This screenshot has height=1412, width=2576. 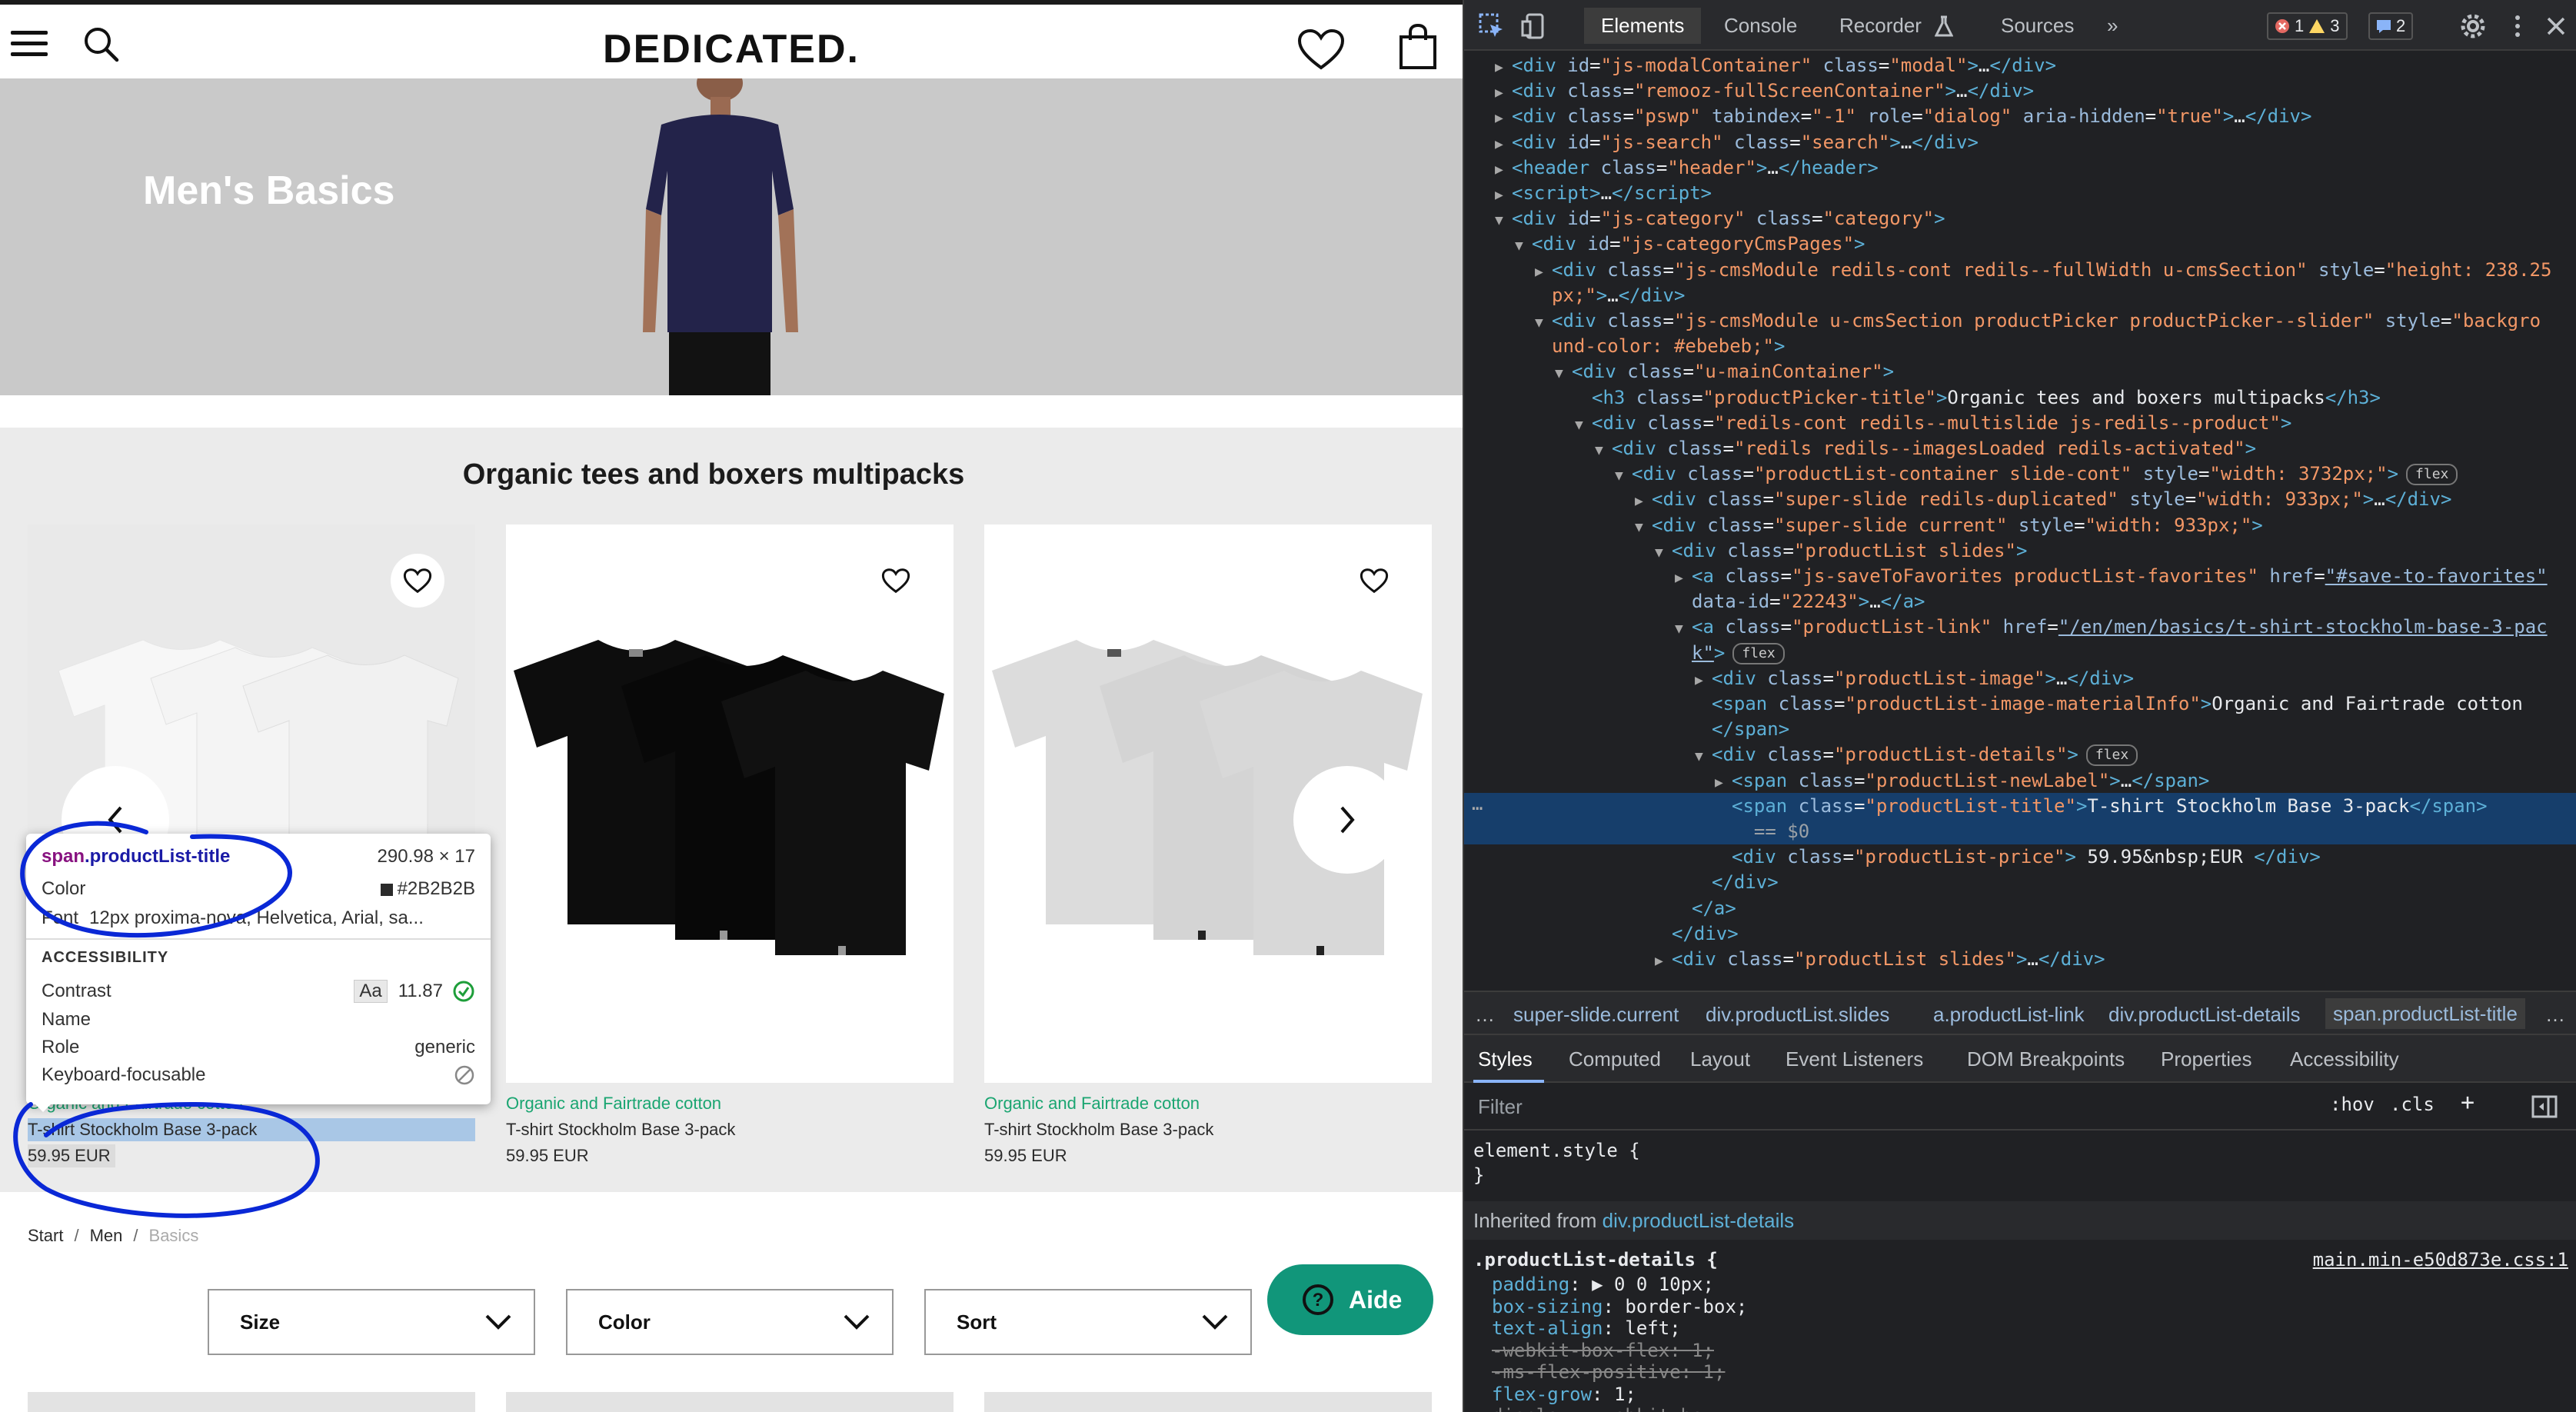 What do you see at coordinates (1643, 26) in the screenshot?
I see `tab-elements: Elements` at bounding box center [1643, 26].